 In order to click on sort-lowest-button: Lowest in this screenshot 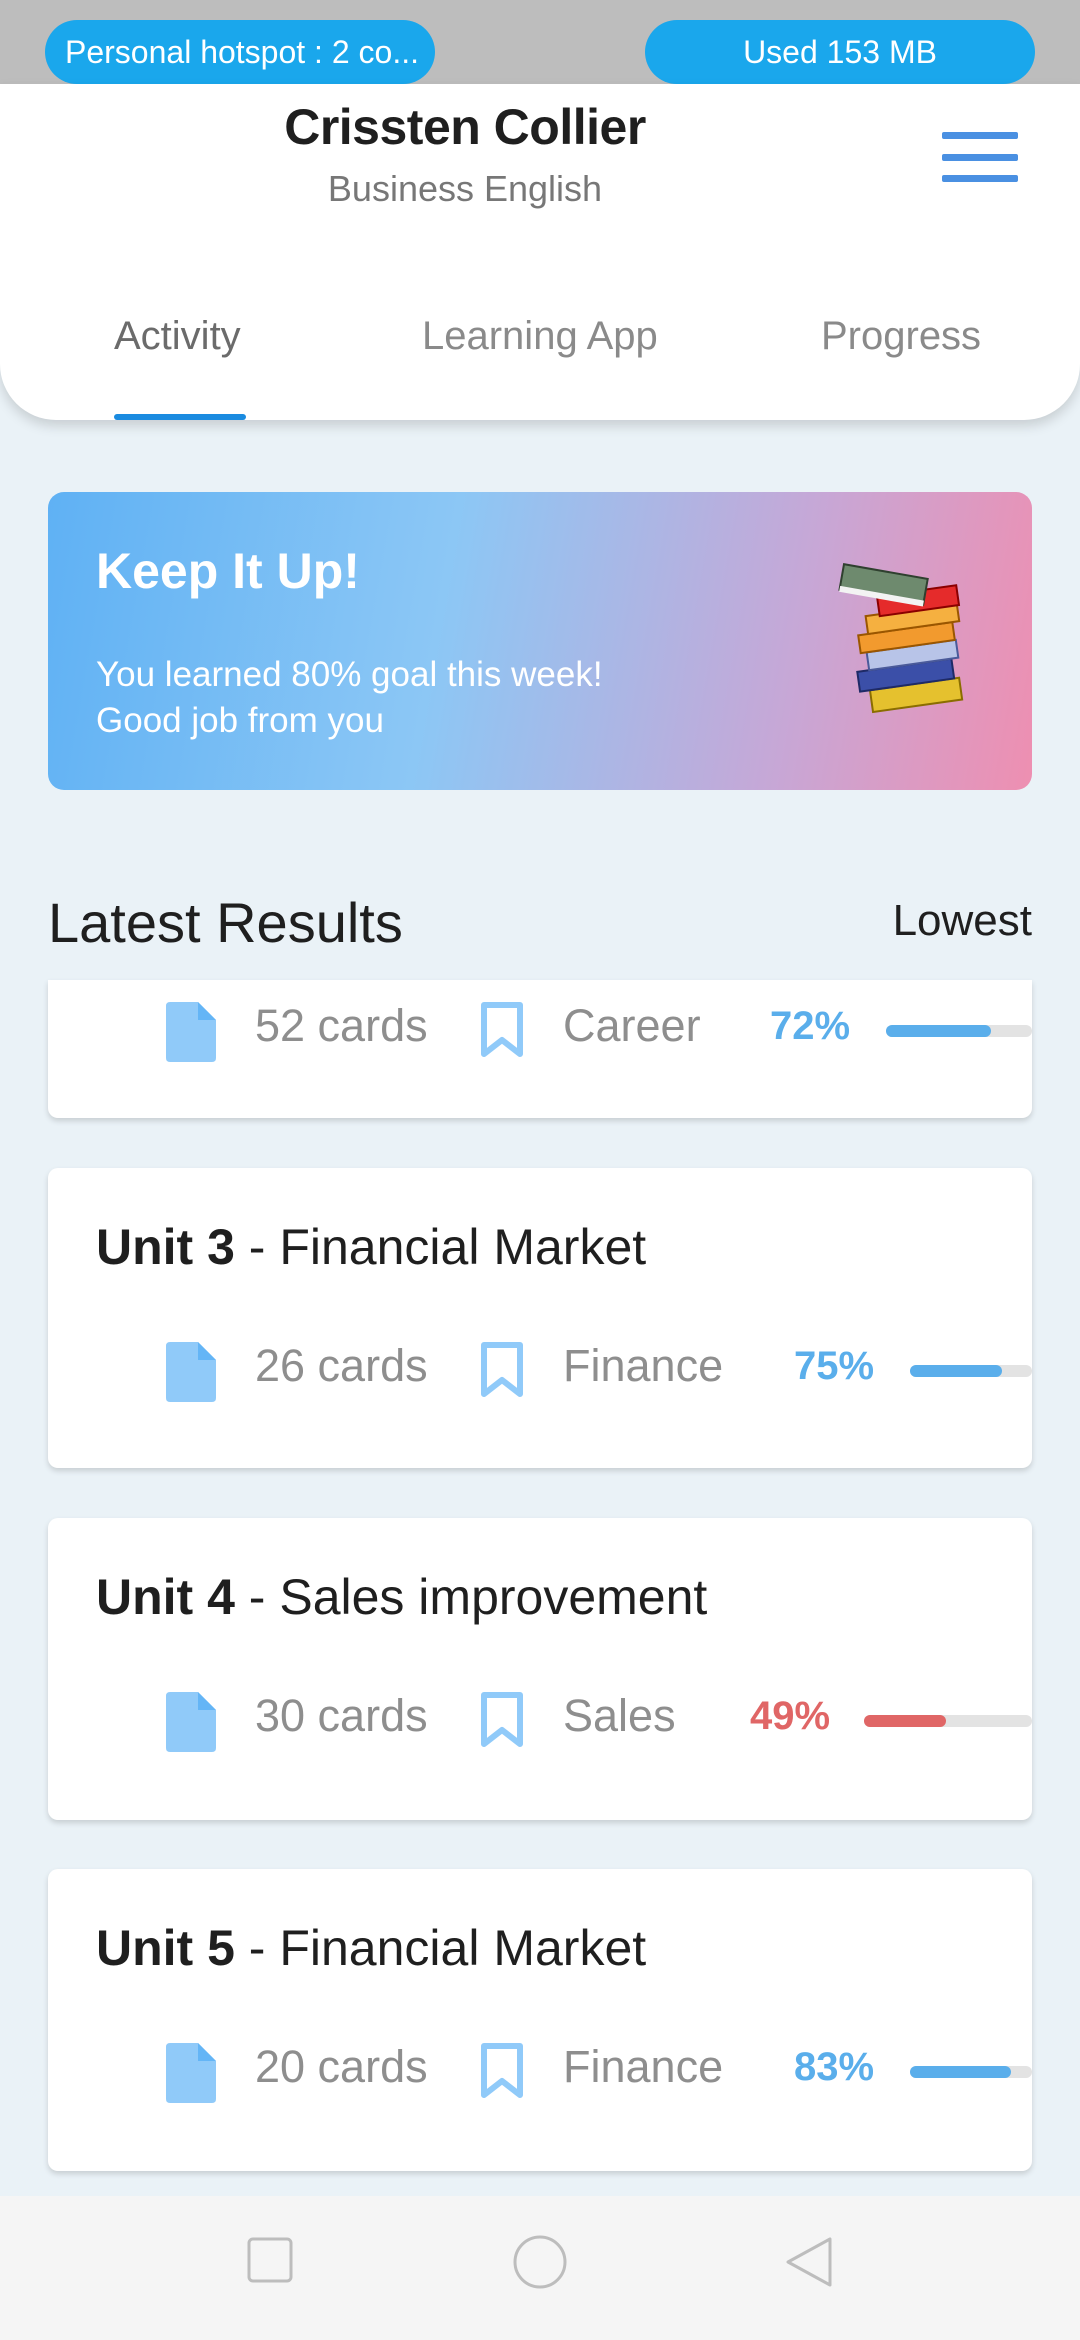, I will do `click(962, 921)`.